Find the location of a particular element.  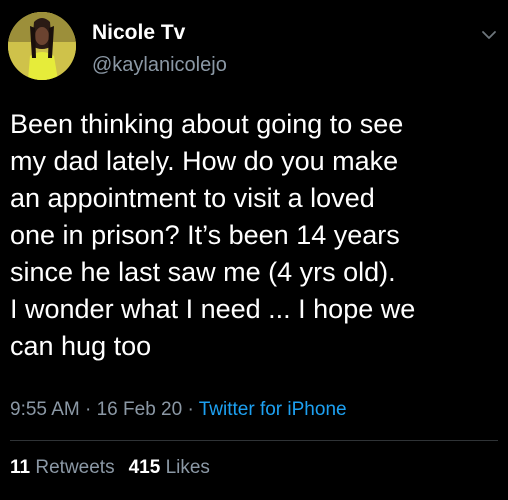

tweet-text-line: my dad lately. How do you make is located at coordinates (204, 161).